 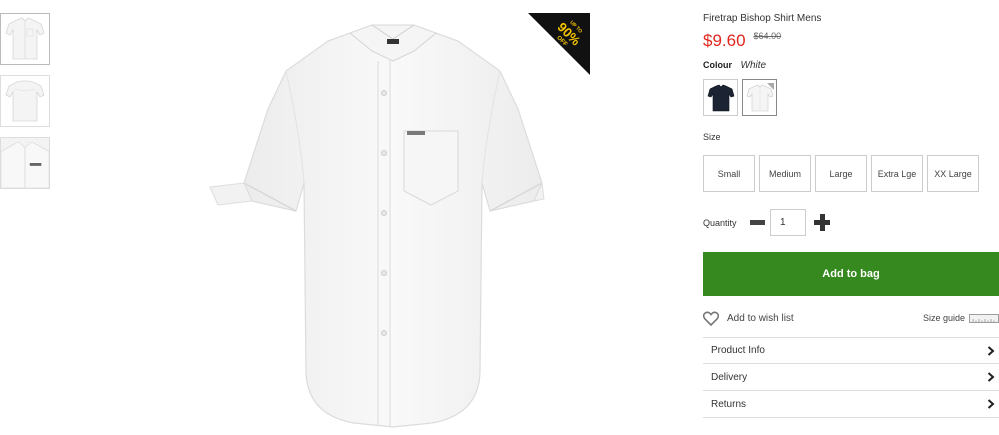 I want to click on thumbnail-detail, so click(x=25, y=163).